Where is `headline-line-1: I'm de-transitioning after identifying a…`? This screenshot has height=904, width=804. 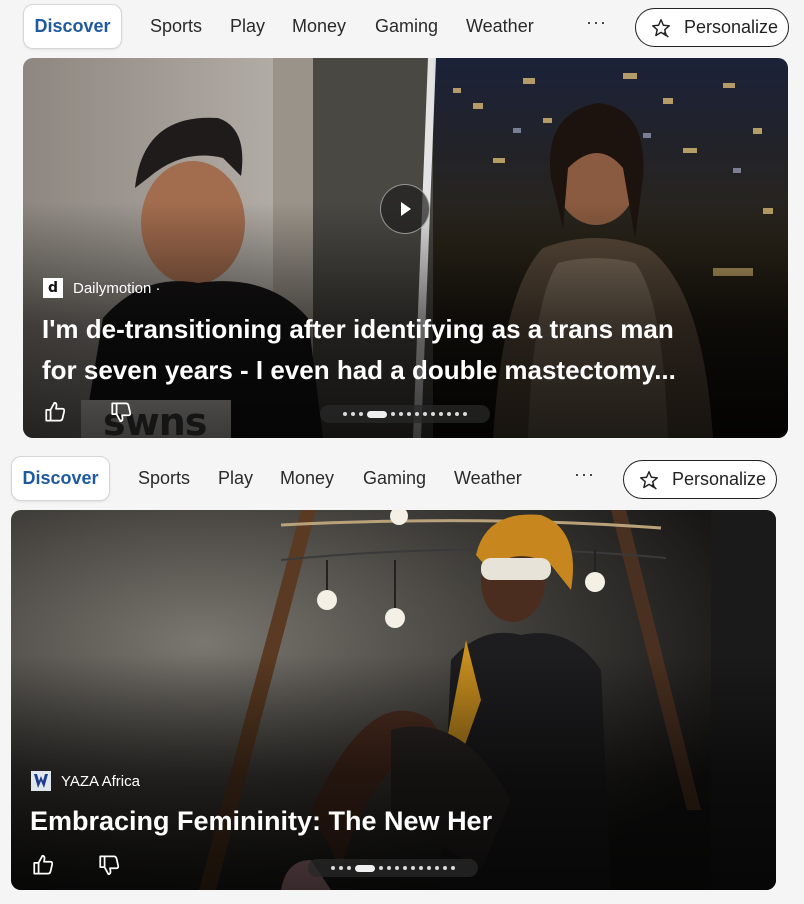 headline-line-1: I'm de-transitioning after identifying a… is located at coordinates (358, 329).